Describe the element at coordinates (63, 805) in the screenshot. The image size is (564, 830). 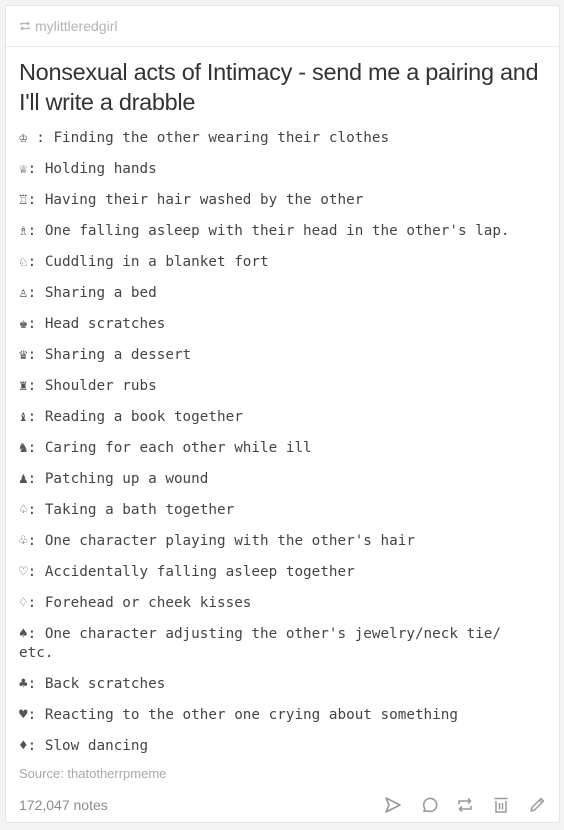
I see `notes-count: 172,047 notes` at that location.